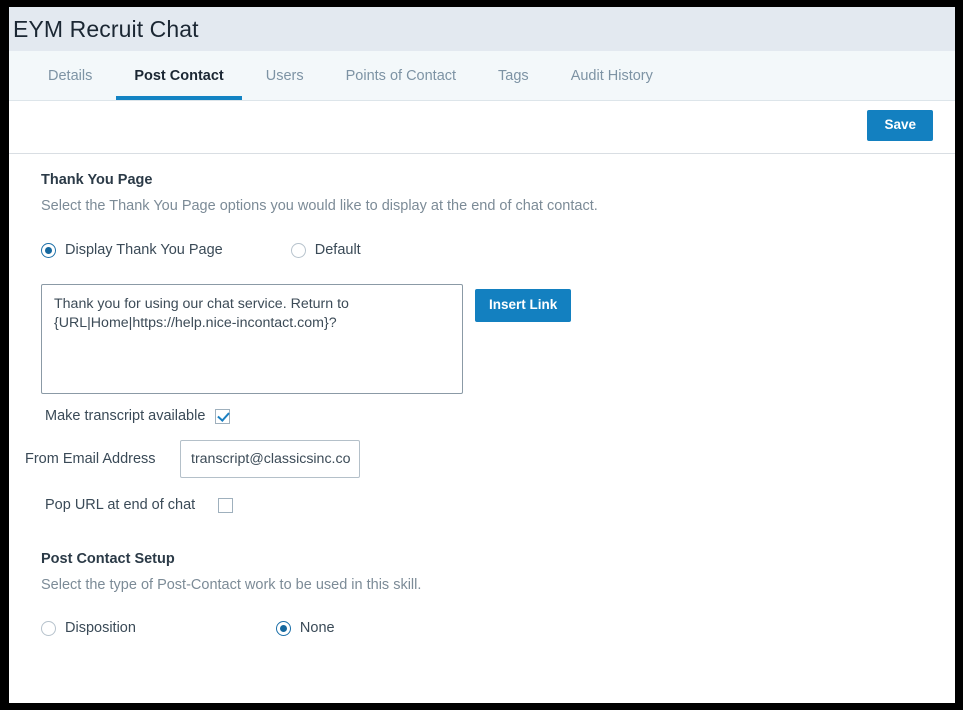 The image size is (963, 710). What do you see at coordinates (612, 75) in the screenshot?
I see `tab-audit-history: Audit History` at bounding box center [612, 75].